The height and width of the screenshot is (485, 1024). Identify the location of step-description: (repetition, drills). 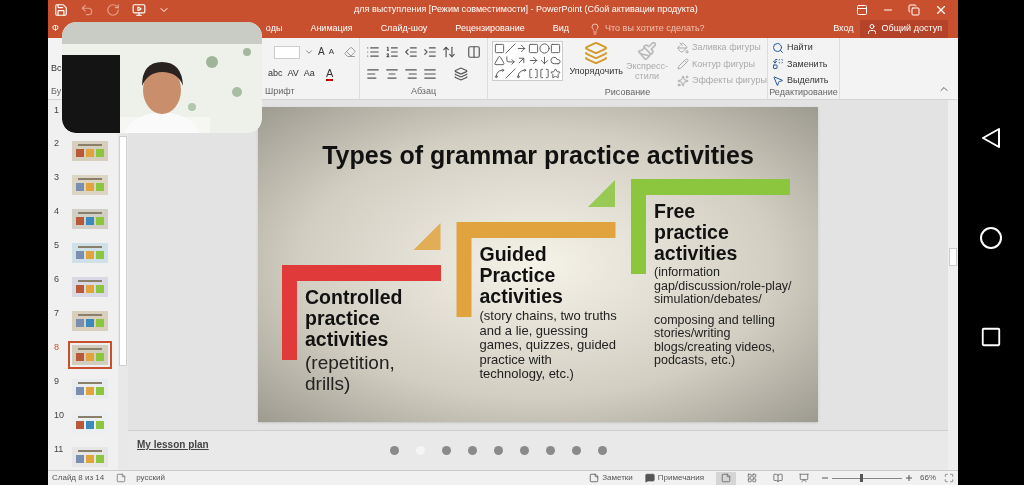
(350, 373).